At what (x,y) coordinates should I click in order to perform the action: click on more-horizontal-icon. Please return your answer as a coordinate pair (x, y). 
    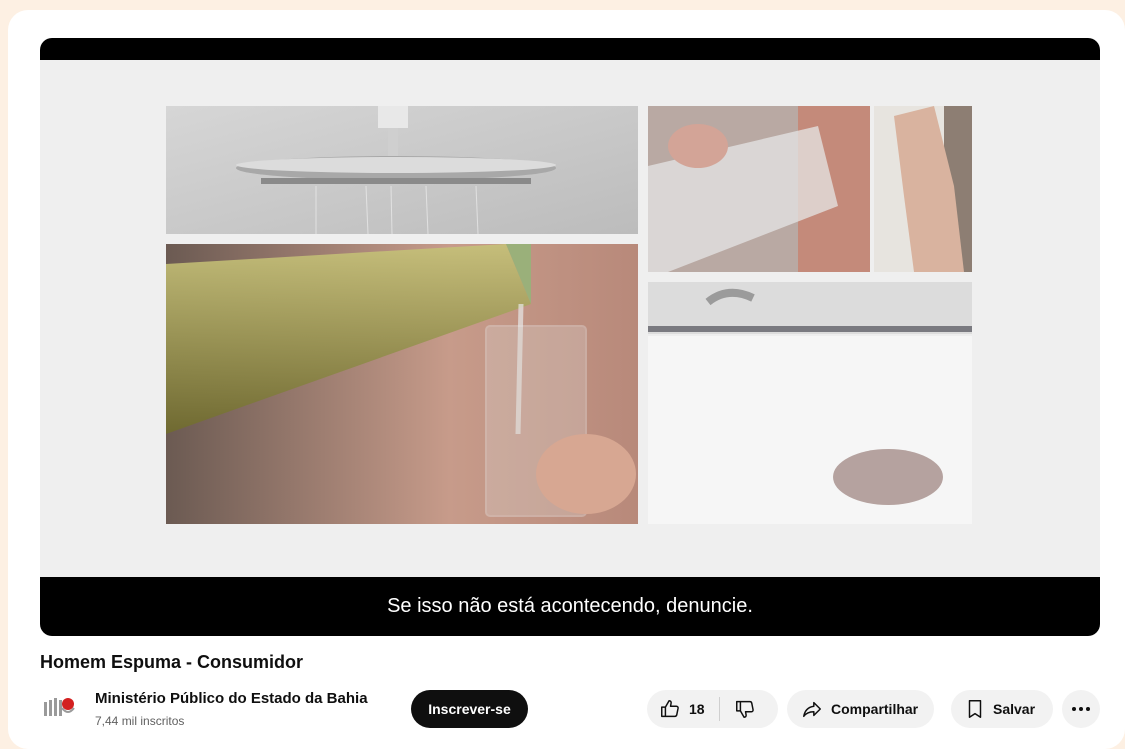
    Looking at the image, I should click on (1081, 709).